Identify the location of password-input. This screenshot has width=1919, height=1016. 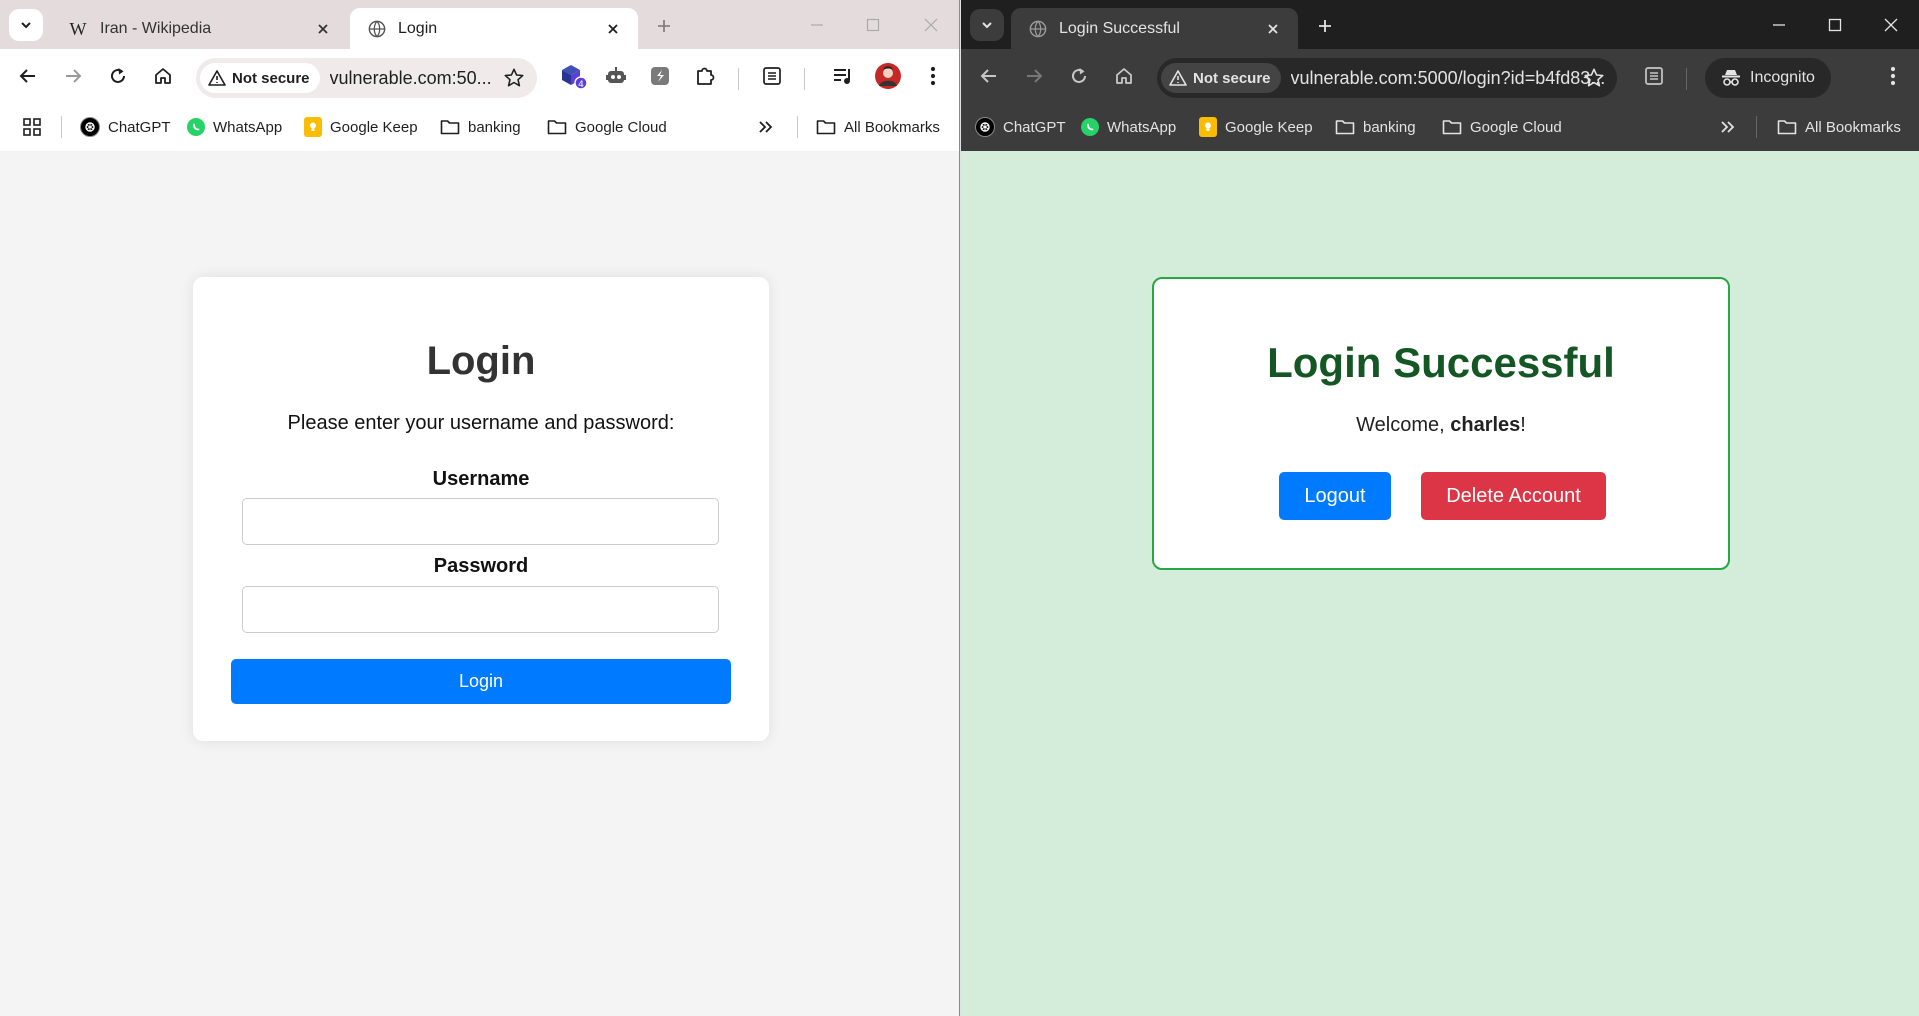
(480, 609).